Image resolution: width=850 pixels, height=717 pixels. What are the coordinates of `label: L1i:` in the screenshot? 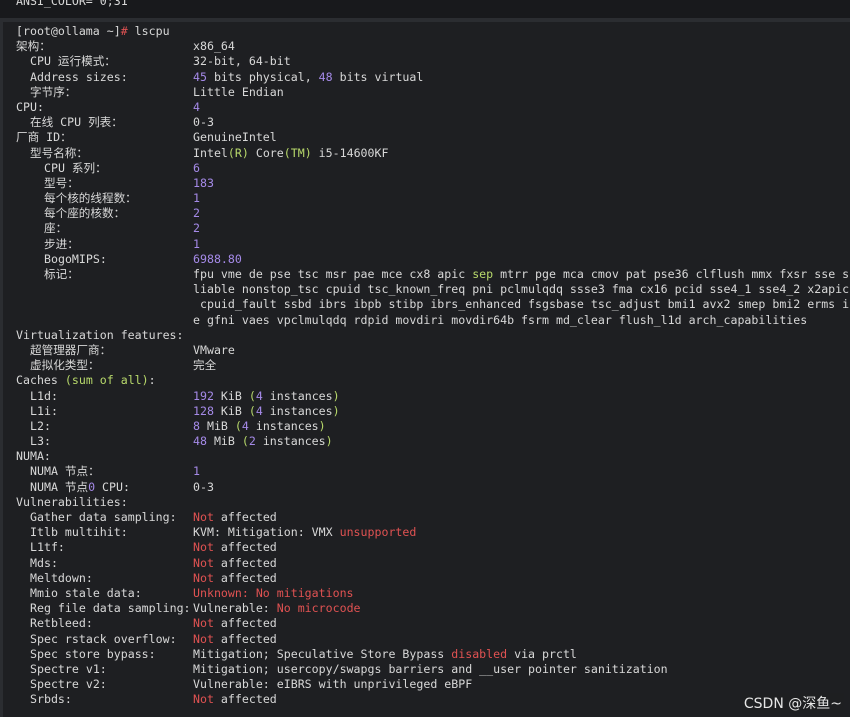 It's located at (44, 410).